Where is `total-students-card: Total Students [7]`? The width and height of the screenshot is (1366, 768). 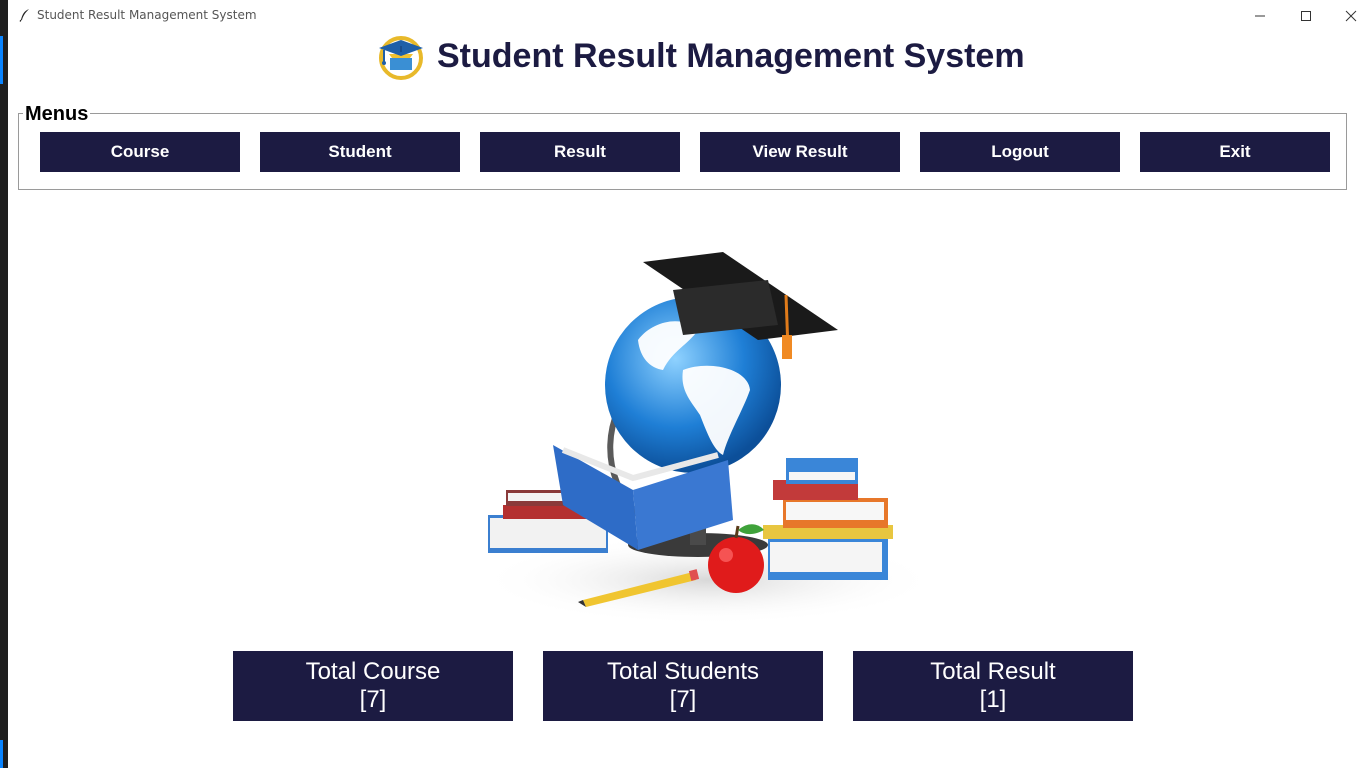 total-students-card: Total Students [7] is located at coordinates (683, 686).